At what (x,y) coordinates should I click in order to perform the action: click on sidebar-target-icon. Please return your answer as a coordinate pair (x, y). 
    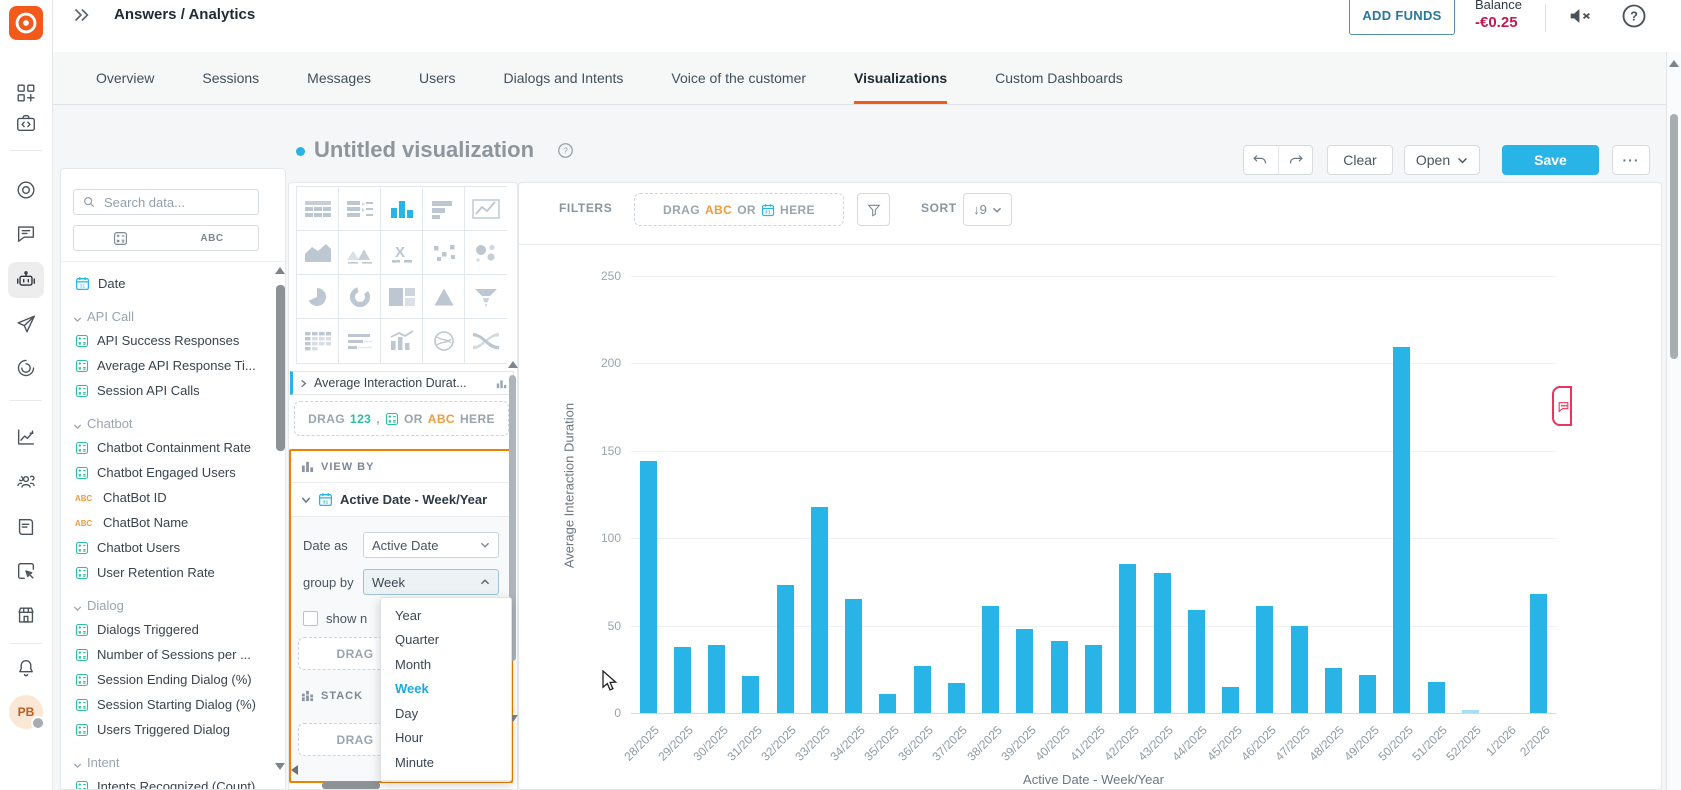
    Looking at the image, I should click on (26, 190).